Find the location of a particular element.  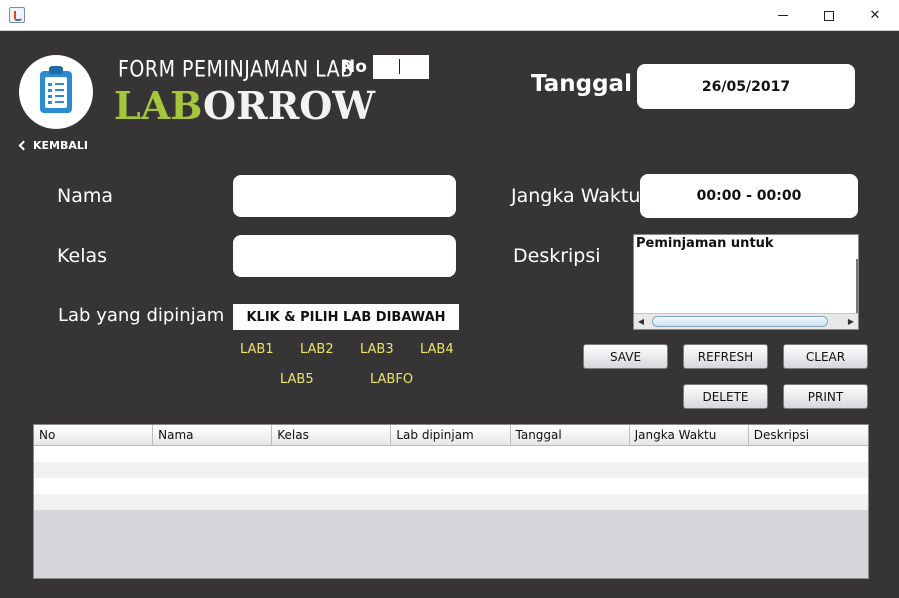

nama-label: Nama is located at coordinates (85, 196).